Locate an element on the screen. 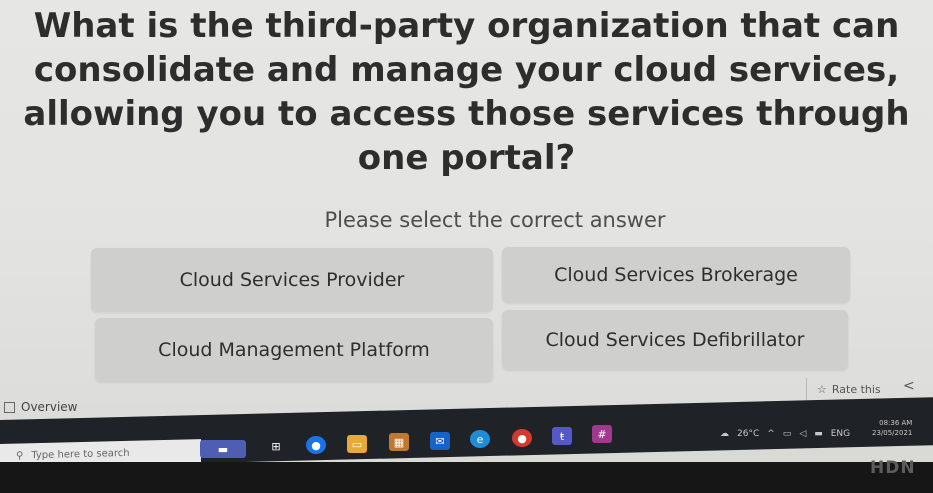  battery-icon: ▬ is located at coordinates (818, 434).